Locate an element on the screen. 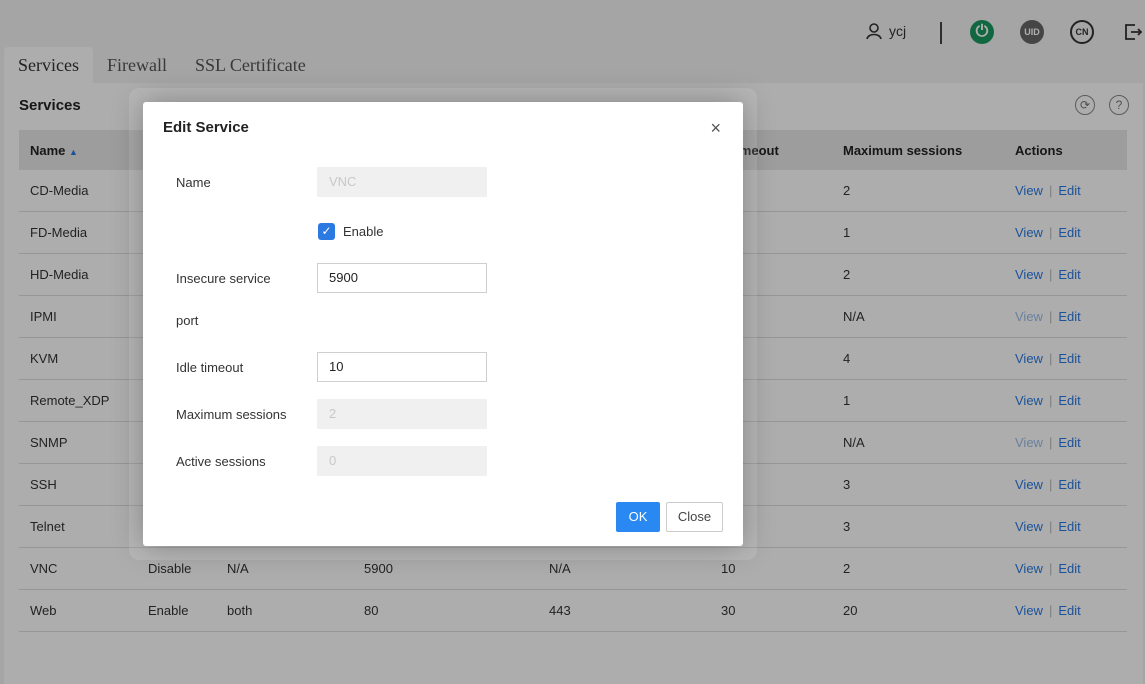 The height and width of the screenshot is (684, 1145). idle-timeout-input: 10 is located at coordinates (402, 367).